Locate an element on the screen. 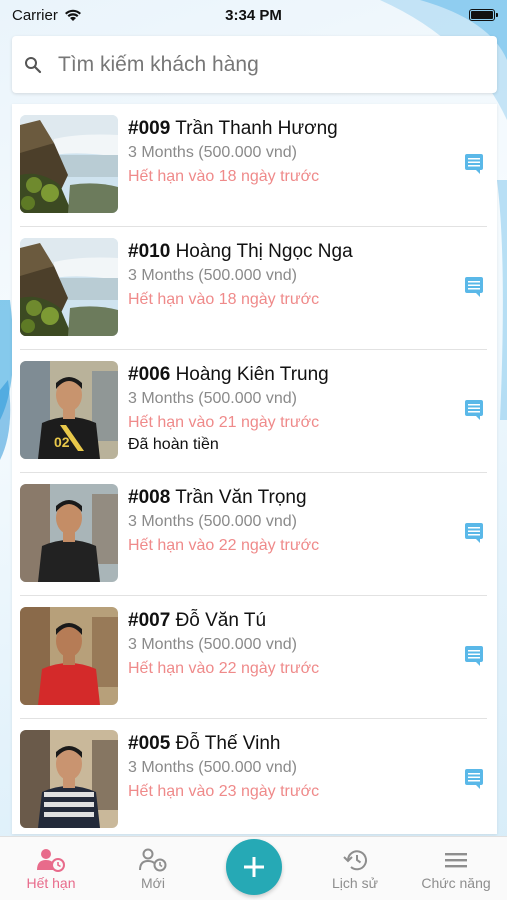 The width and height of the screenshot is (507, 900). svg-text: 02 is located at coordinates (62, 442).